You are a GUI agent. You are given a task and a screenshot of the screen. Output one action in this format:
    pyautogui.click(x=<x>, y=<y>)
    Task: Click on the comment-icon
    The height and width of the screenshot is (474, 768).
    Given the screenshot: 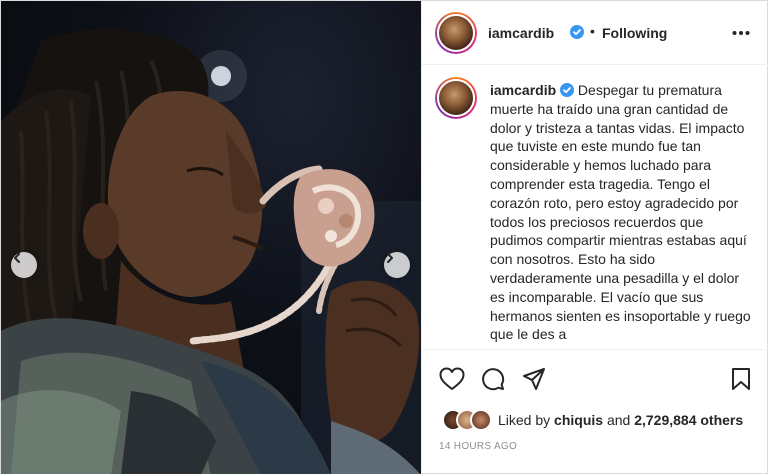 What is the action you would take?
    pyautogui.click(x=493, y=379)
    